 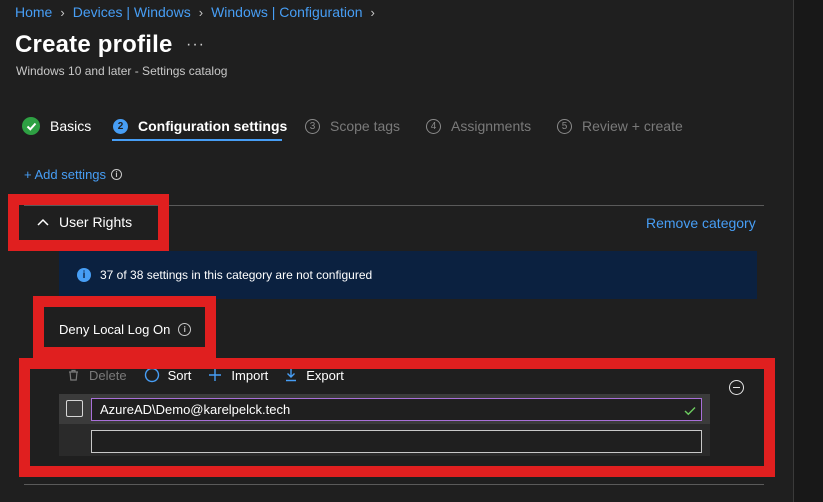 What do you see at coordinates (43, 222) in the screenshot?
I see `chevron-up-icon` at bounding box center [43, 222].